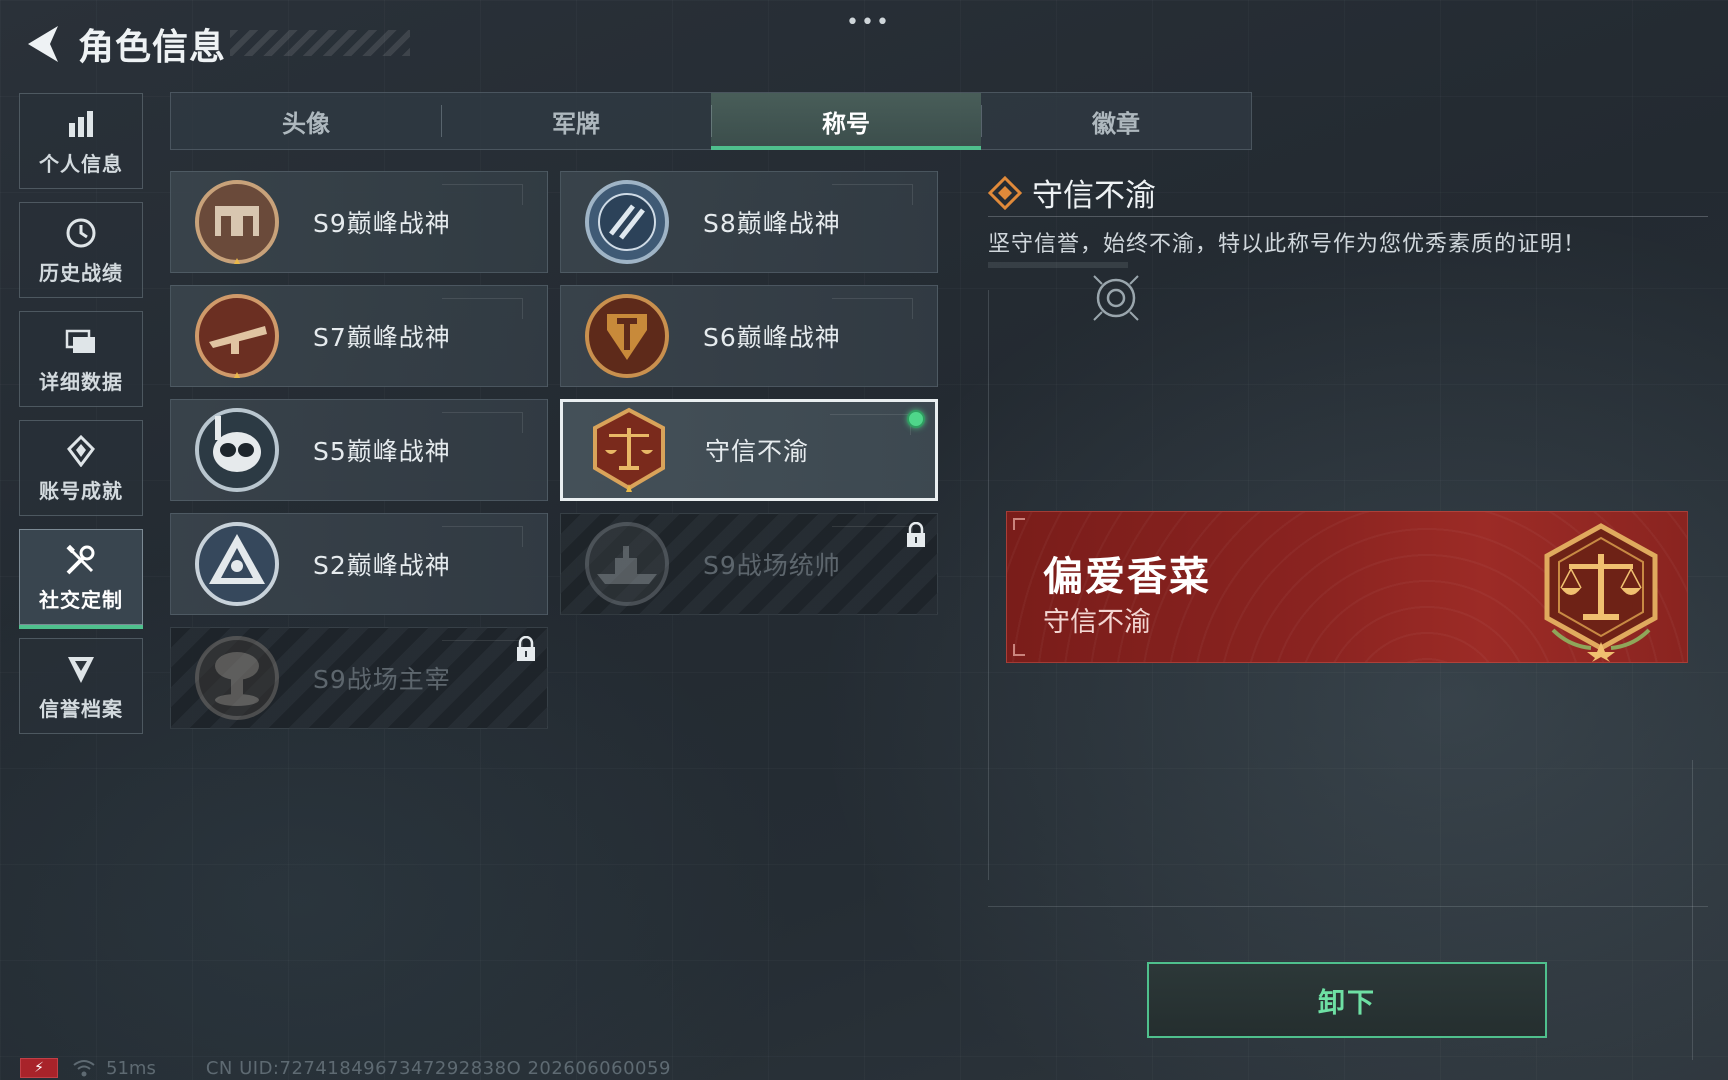  I want to click on nameplate-preview: 偏爱香菜 守信不渝, so click(1347, 587).